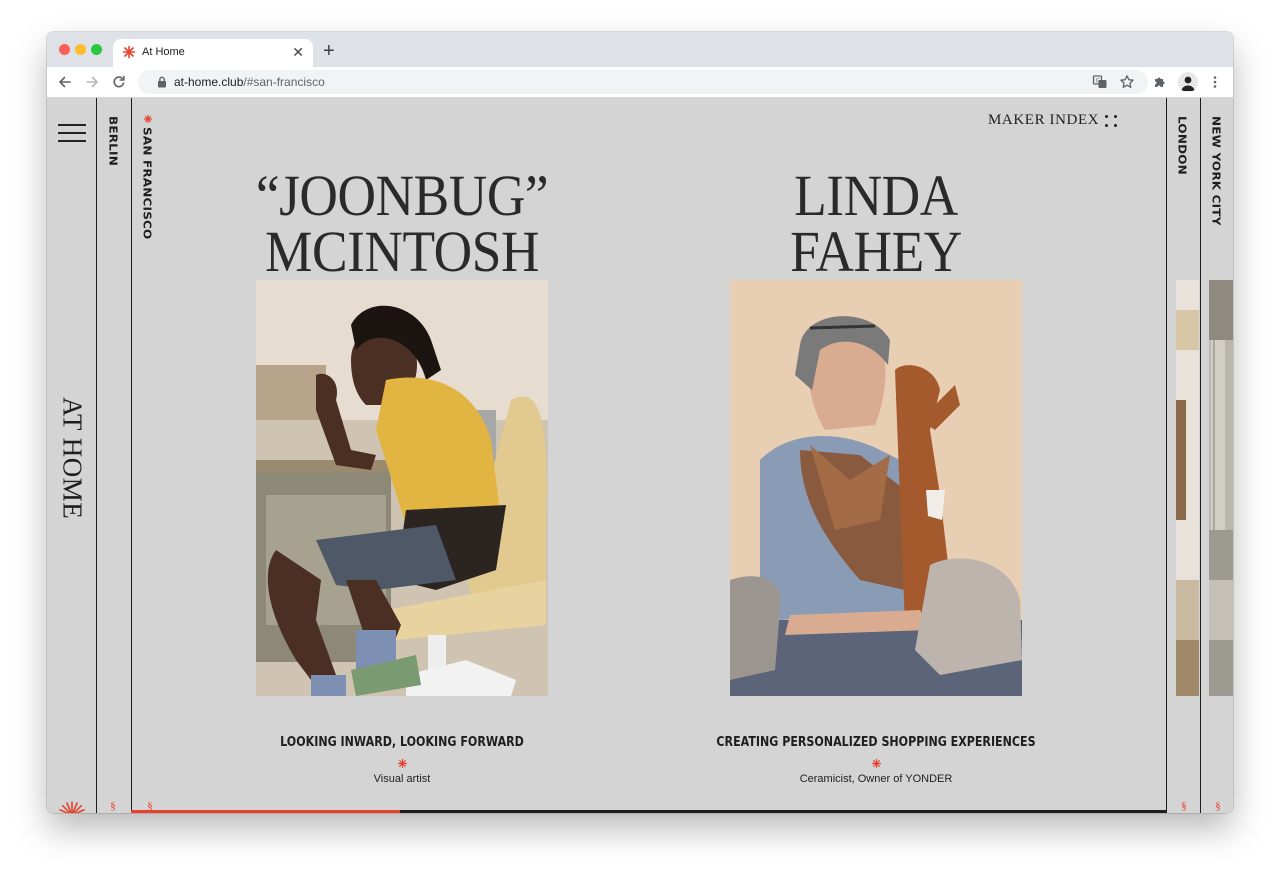  What do you see at coordinates (96, 49) in the screenshot?
I see `maximize-window-button` at bounding box center [96, 49].